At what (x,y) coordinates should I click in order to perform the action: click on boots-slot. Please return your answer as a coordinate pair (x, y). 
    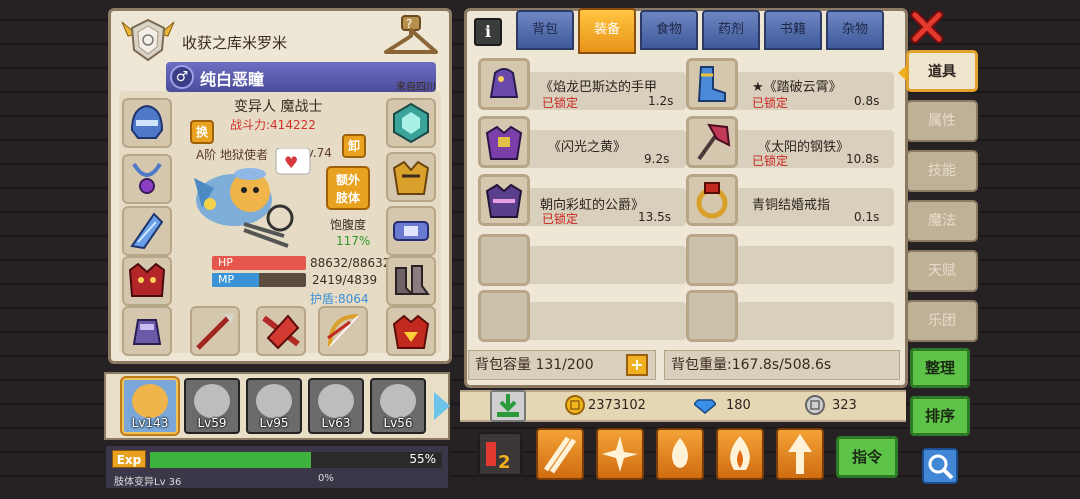
    Looking at the image, I should click on (411, 281).